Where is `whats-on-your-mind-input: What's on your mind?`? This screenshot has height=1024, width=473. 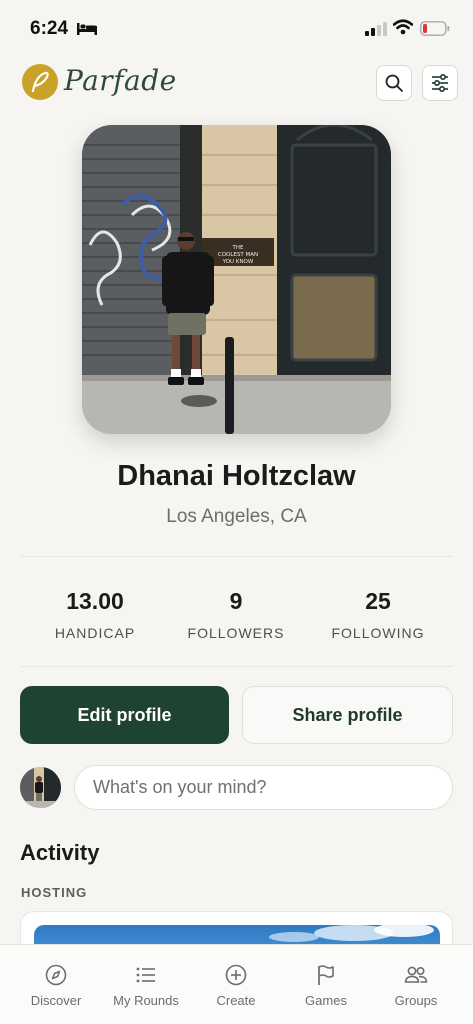 whats-on-your-mind-input: What's on your mind? is located at coordinates (263, 787).